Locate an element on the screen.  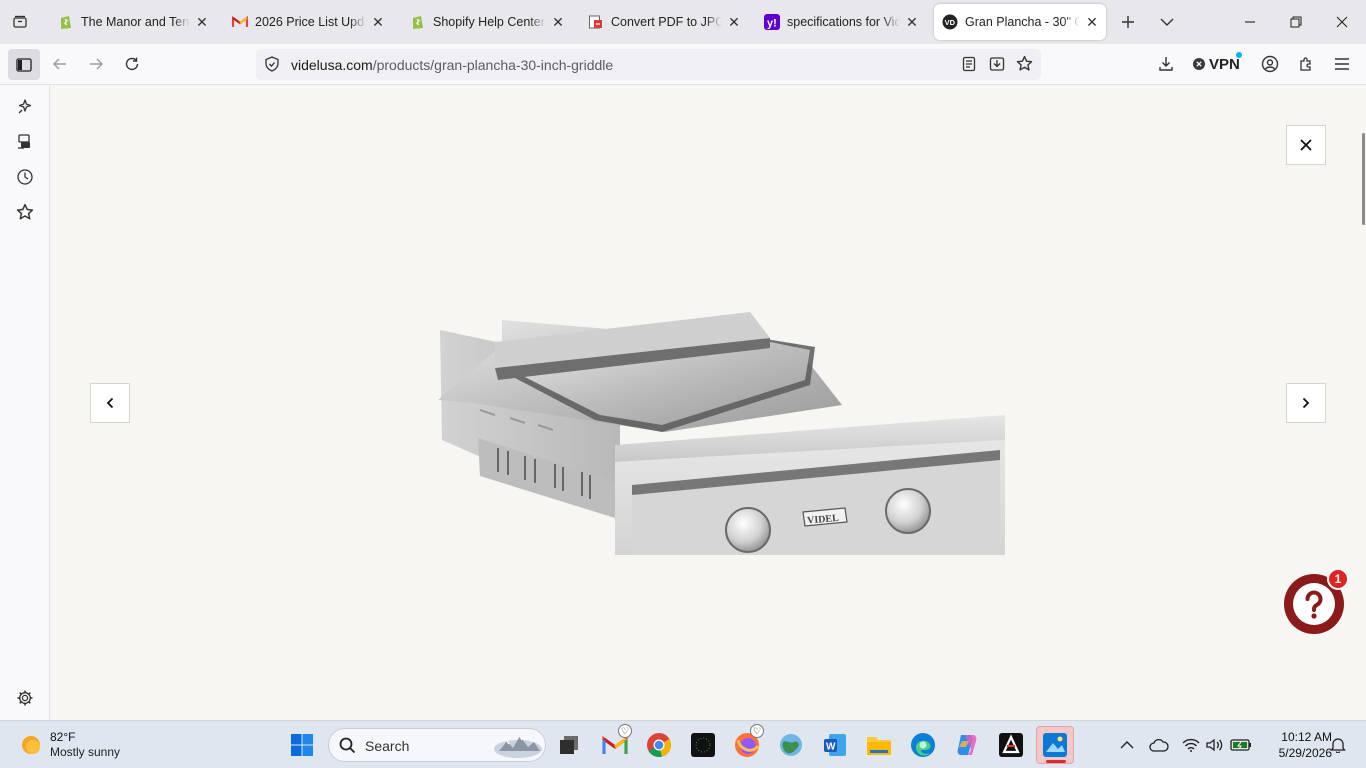
sun-icon is located at coordinates (31, 745).